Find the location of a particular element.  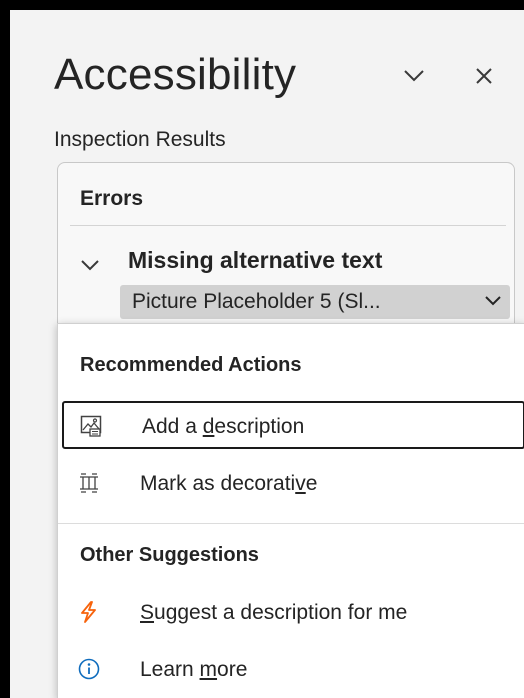

collapse-pane-button is located at coordinates (414, 76).